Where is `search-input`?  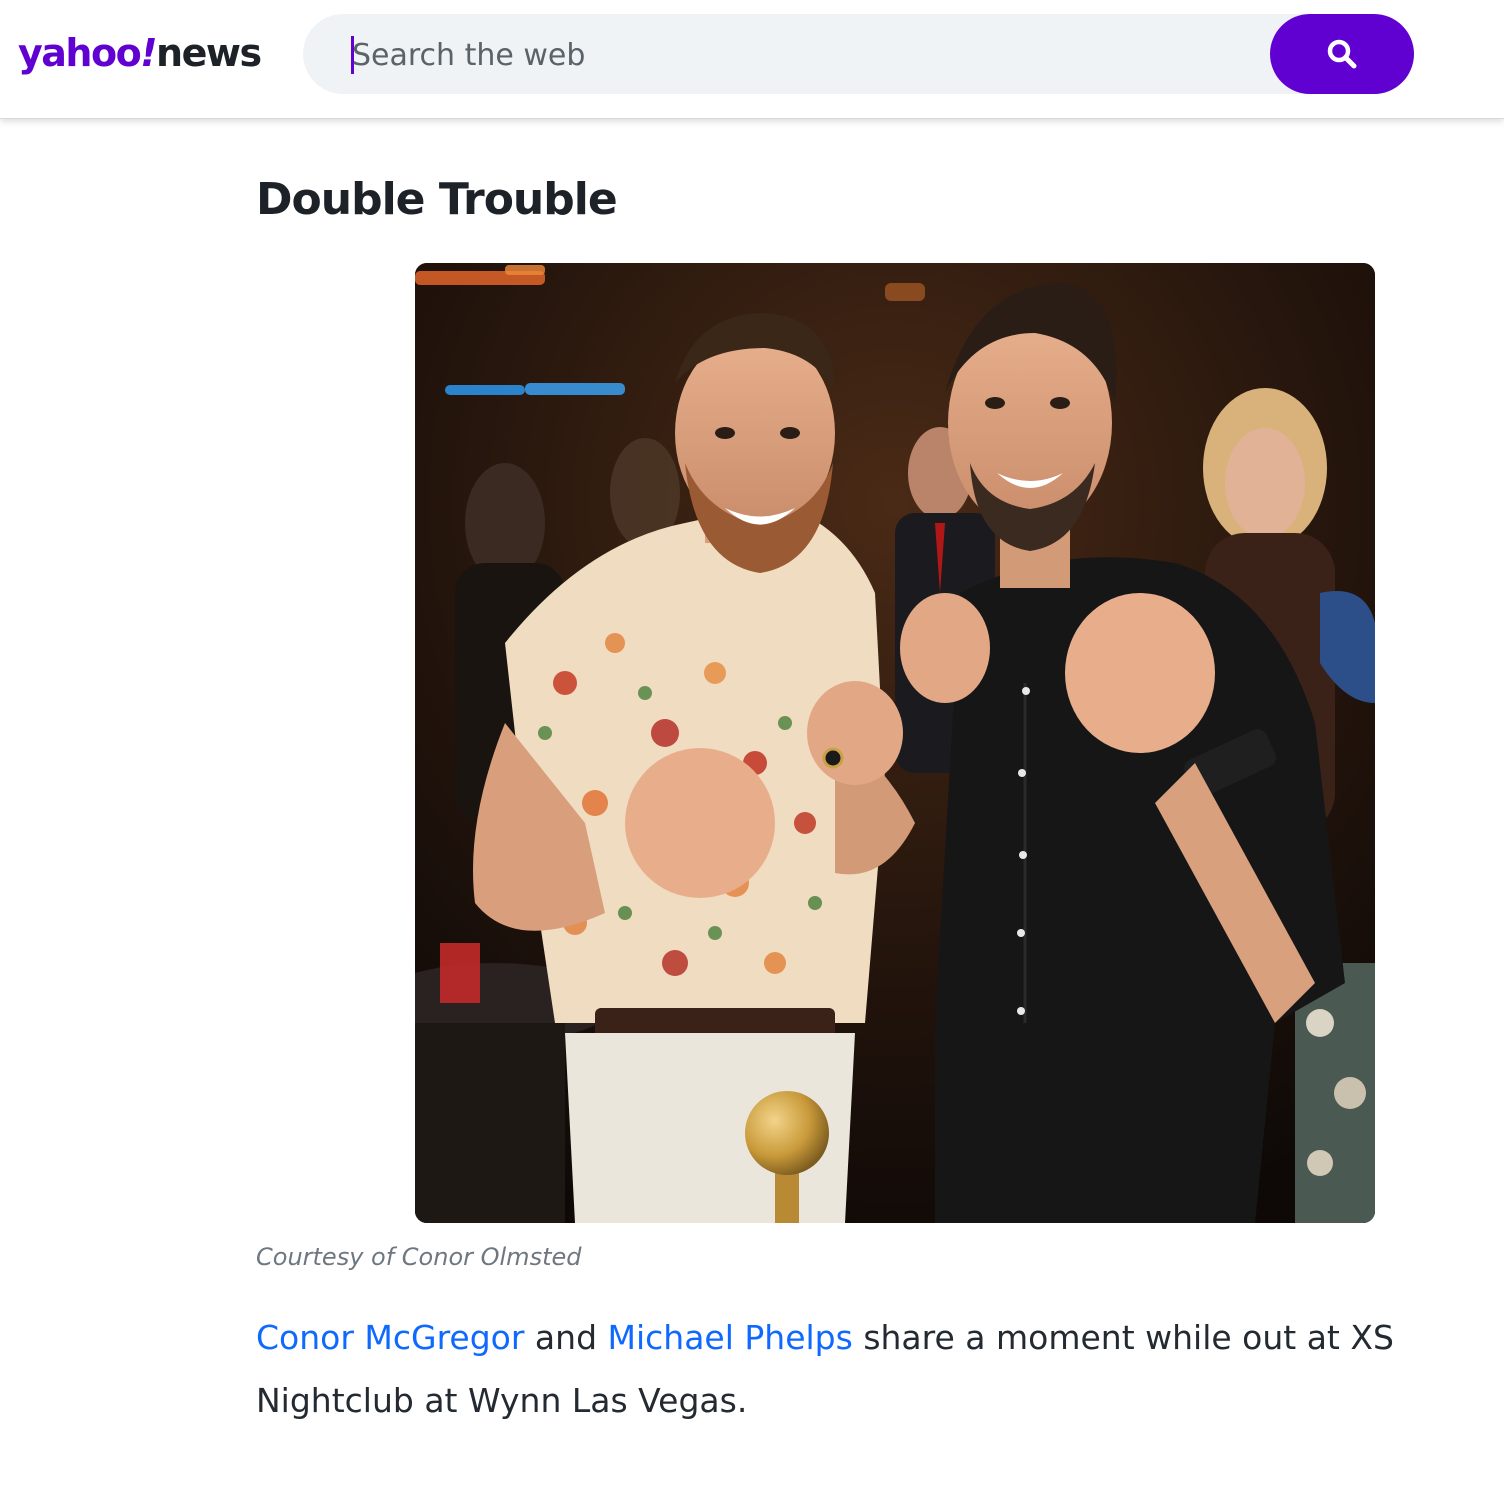 search-input is located at coordinates (802, 55).